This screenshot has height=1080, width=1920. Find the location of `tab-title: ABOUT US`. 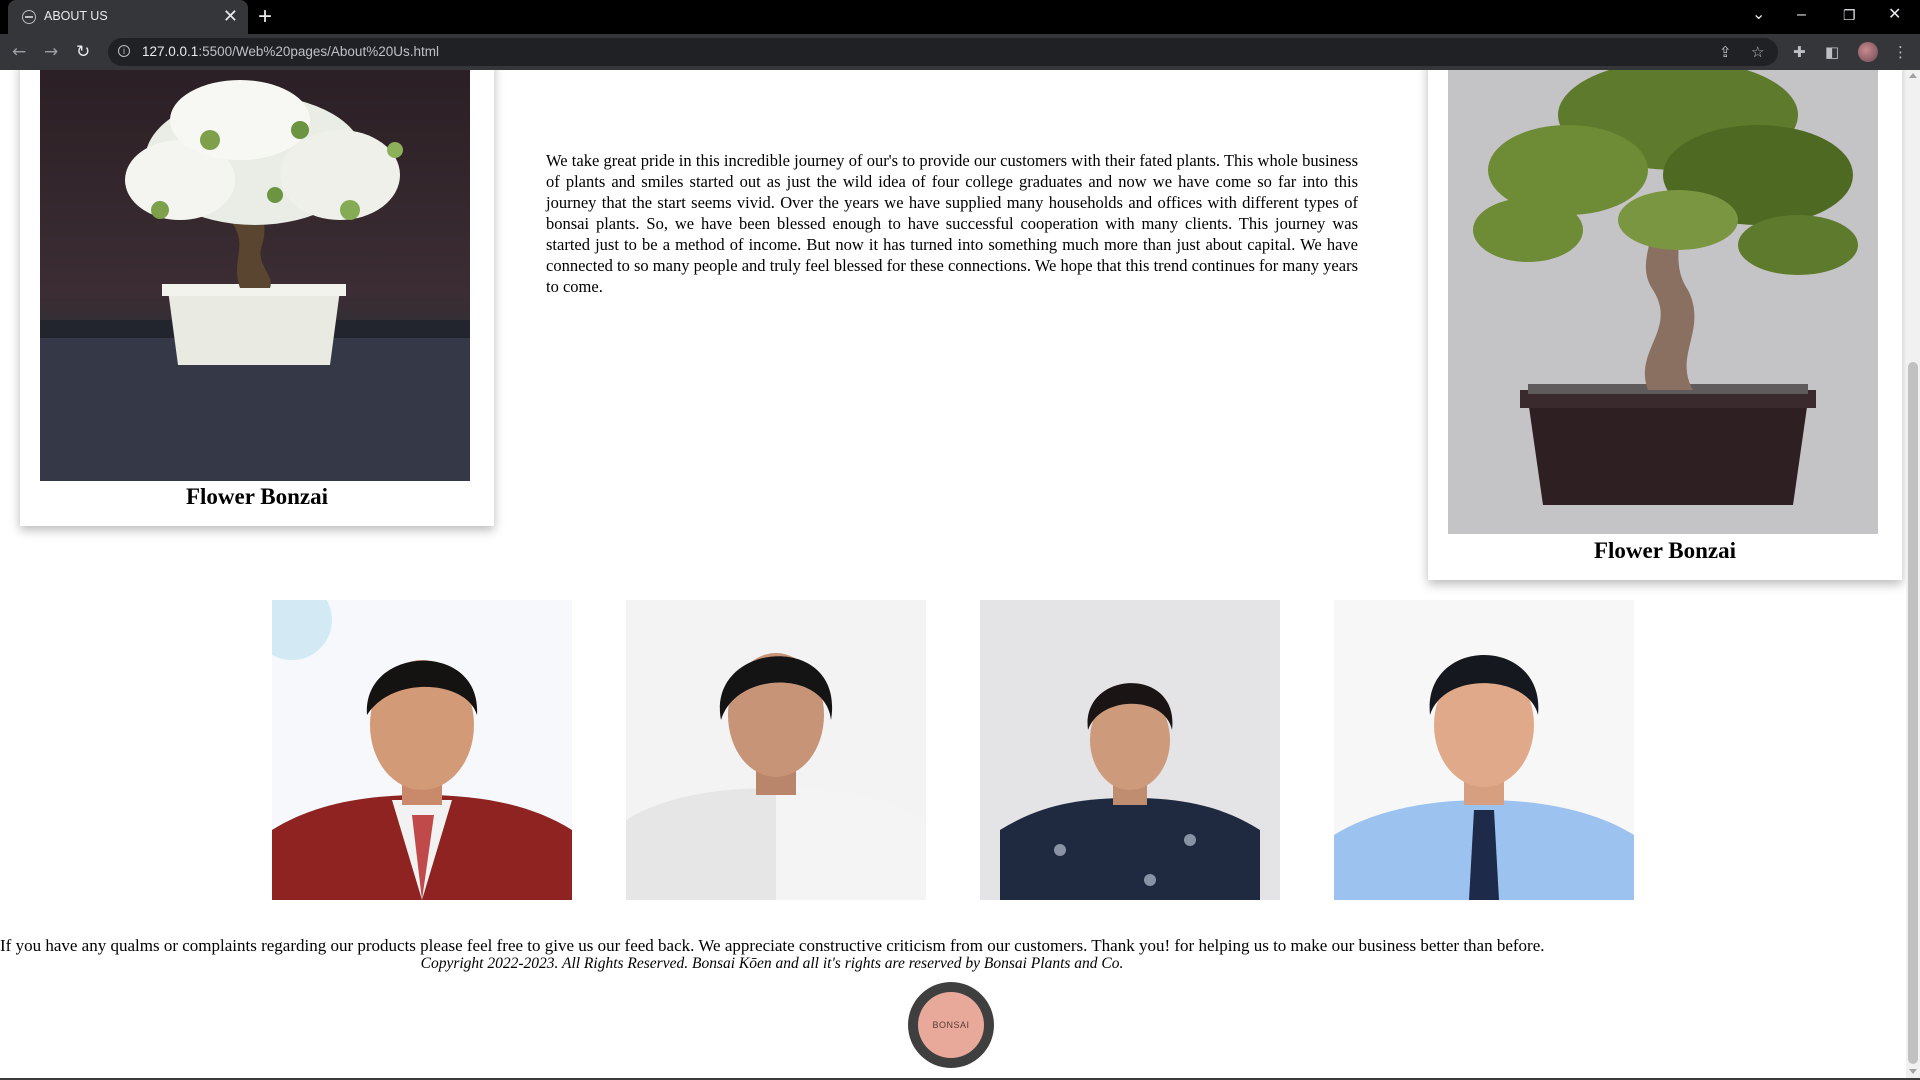

tab-title: ABOUT US is located at coordinates (76, 16).